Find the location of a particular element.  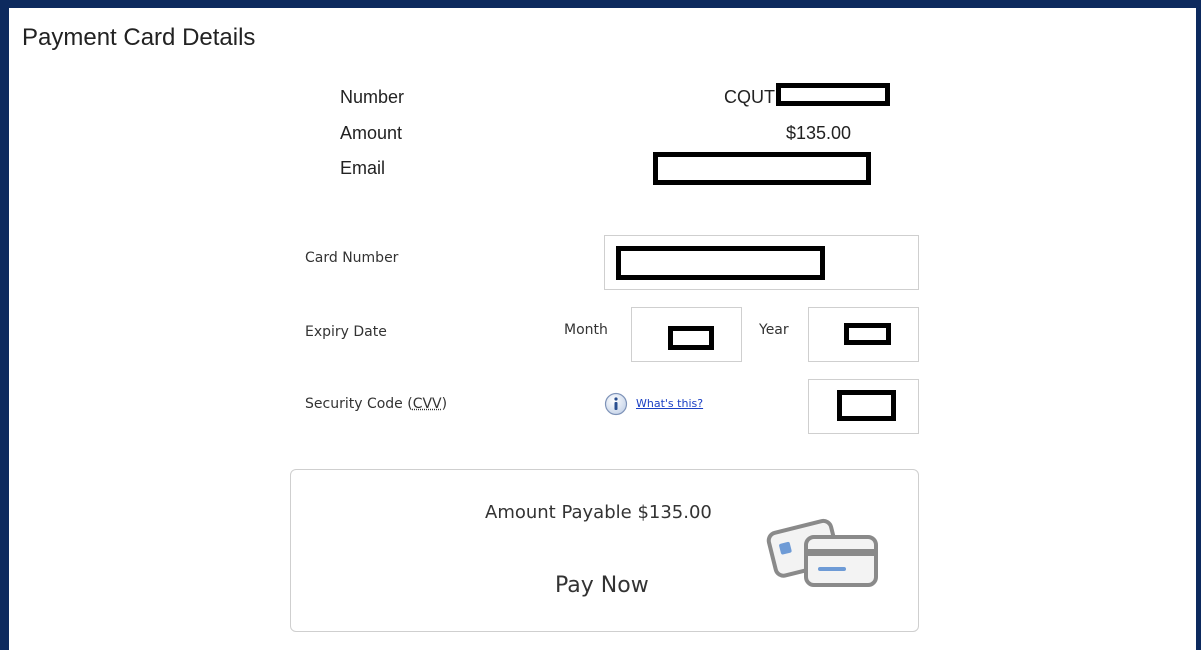

cvv-input is located at coordinates (863, 406).